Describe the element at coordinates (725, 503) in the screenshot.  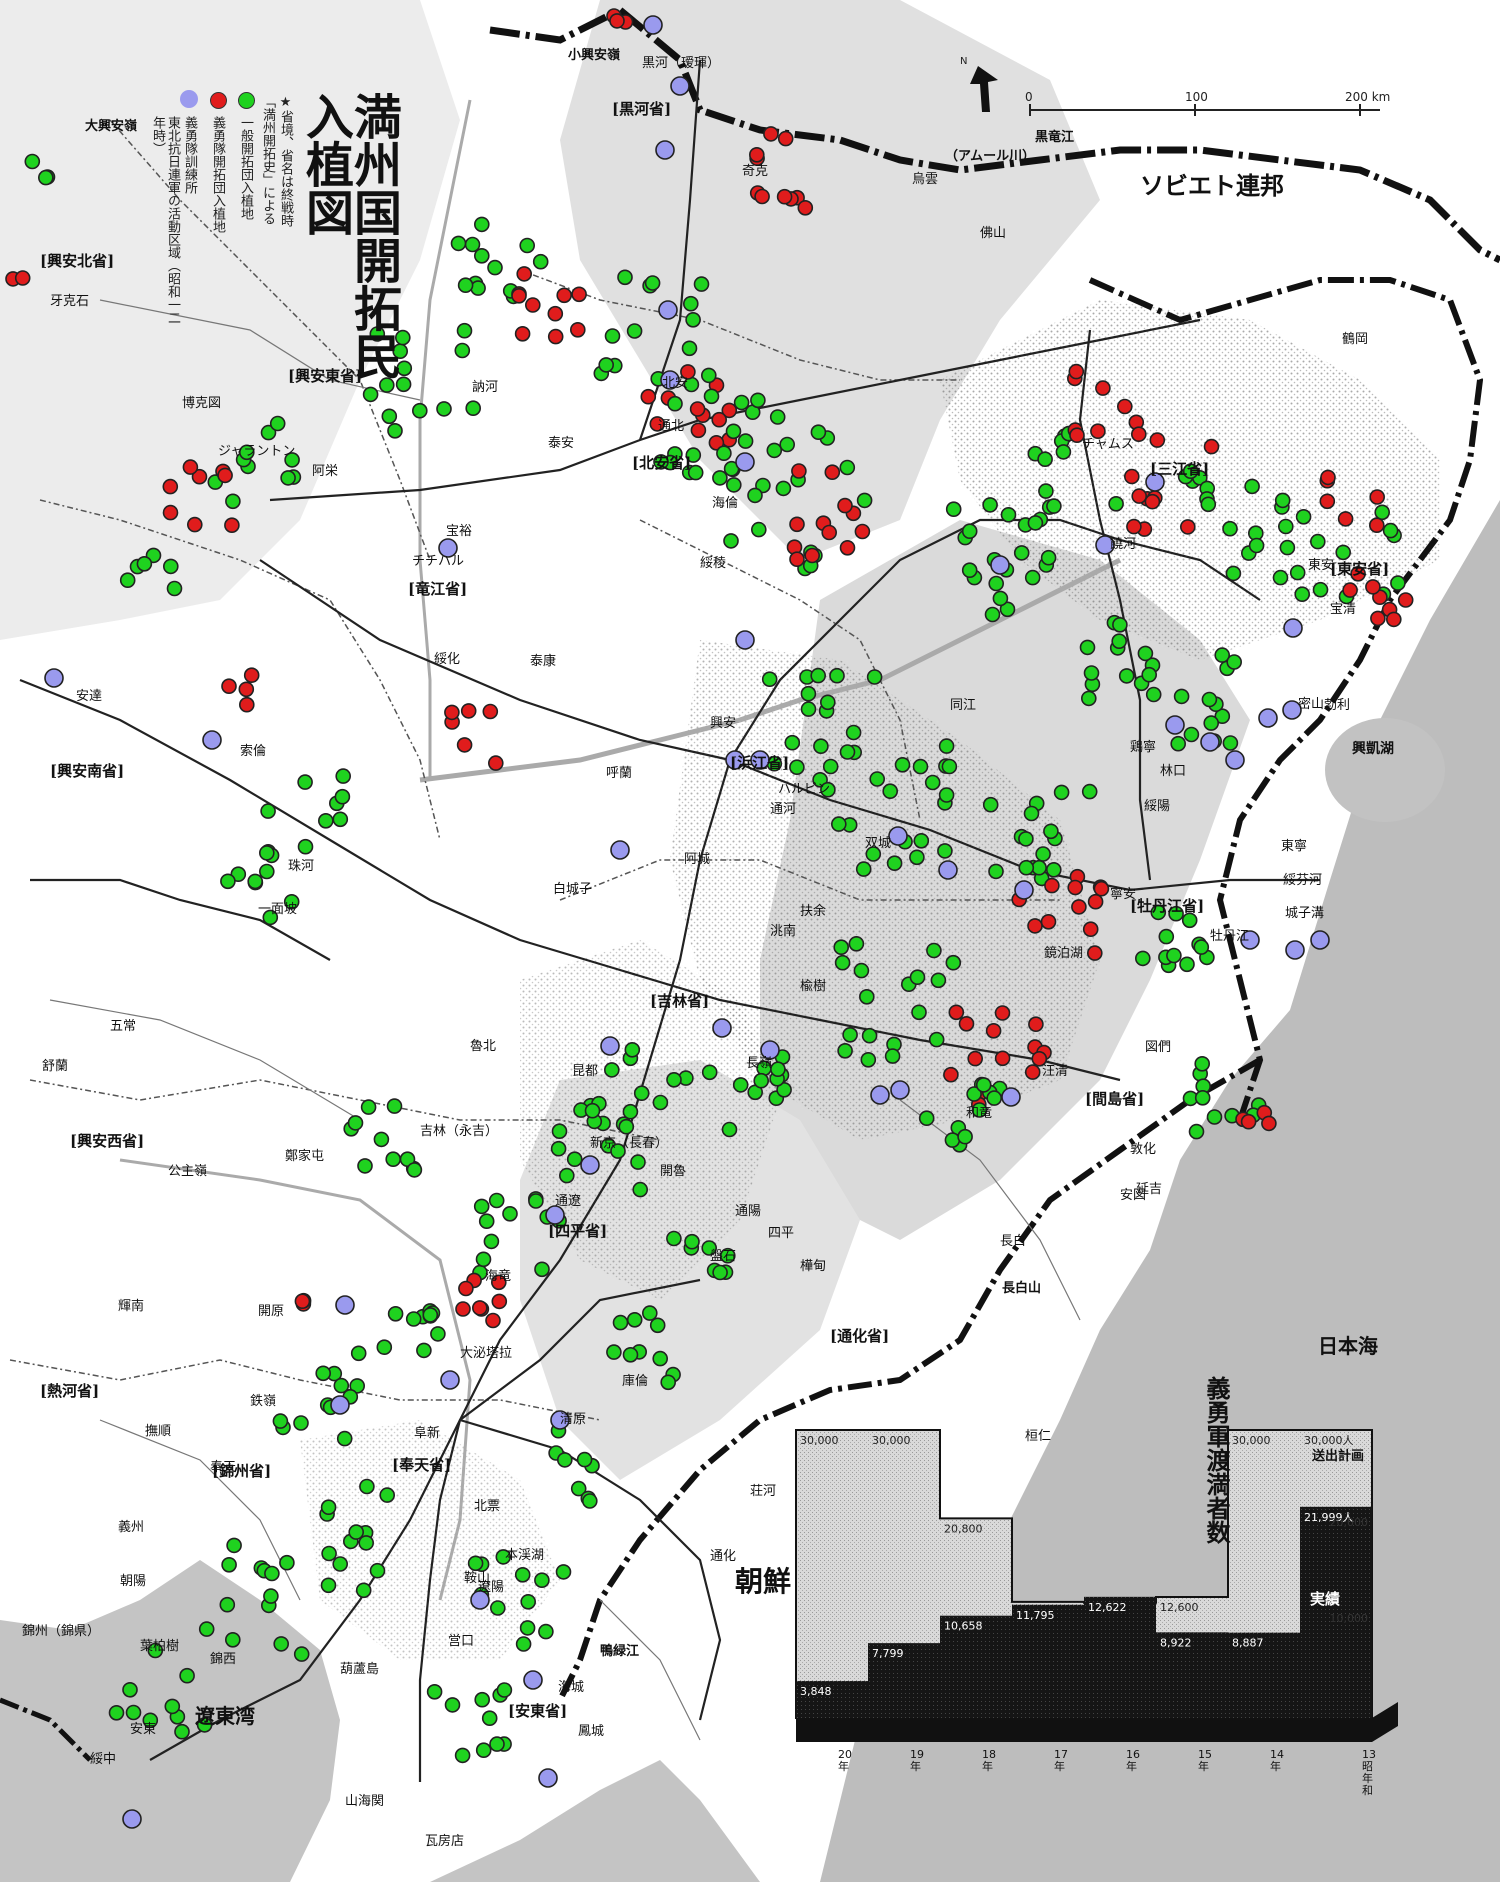
I see `city-label: 海倫` at that location.